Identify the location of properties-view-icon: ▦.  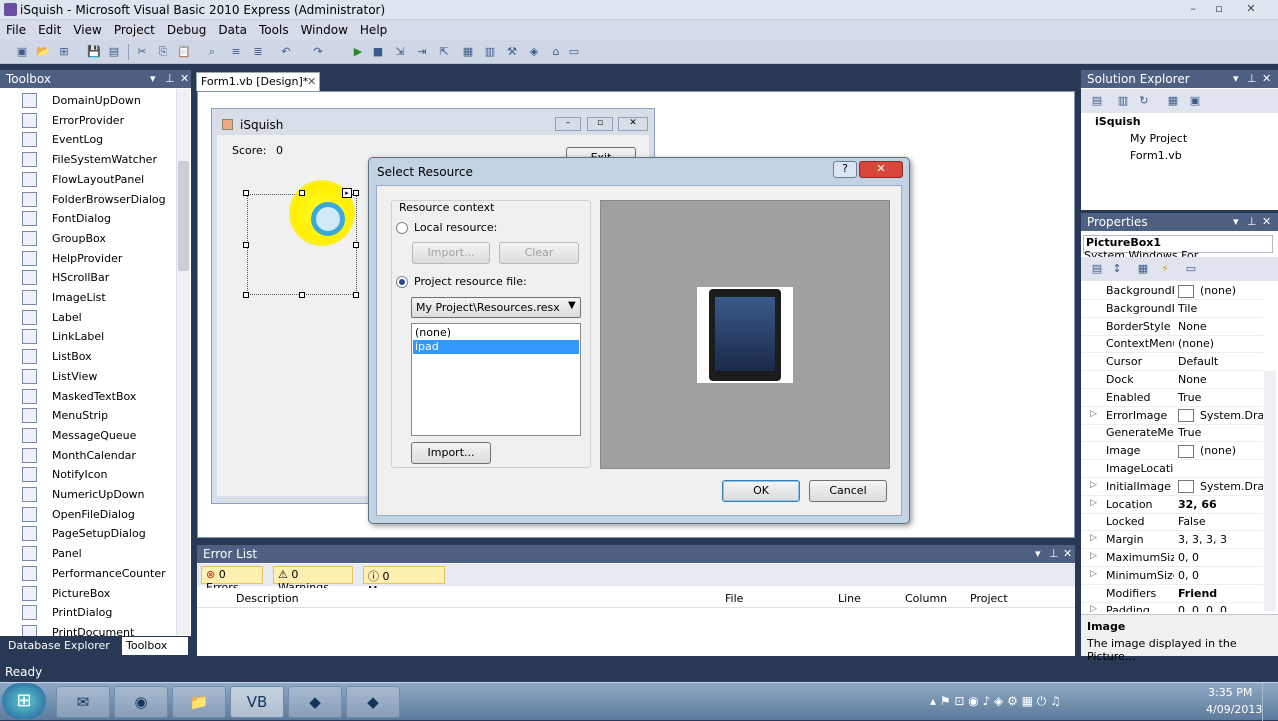
(1143, 269).